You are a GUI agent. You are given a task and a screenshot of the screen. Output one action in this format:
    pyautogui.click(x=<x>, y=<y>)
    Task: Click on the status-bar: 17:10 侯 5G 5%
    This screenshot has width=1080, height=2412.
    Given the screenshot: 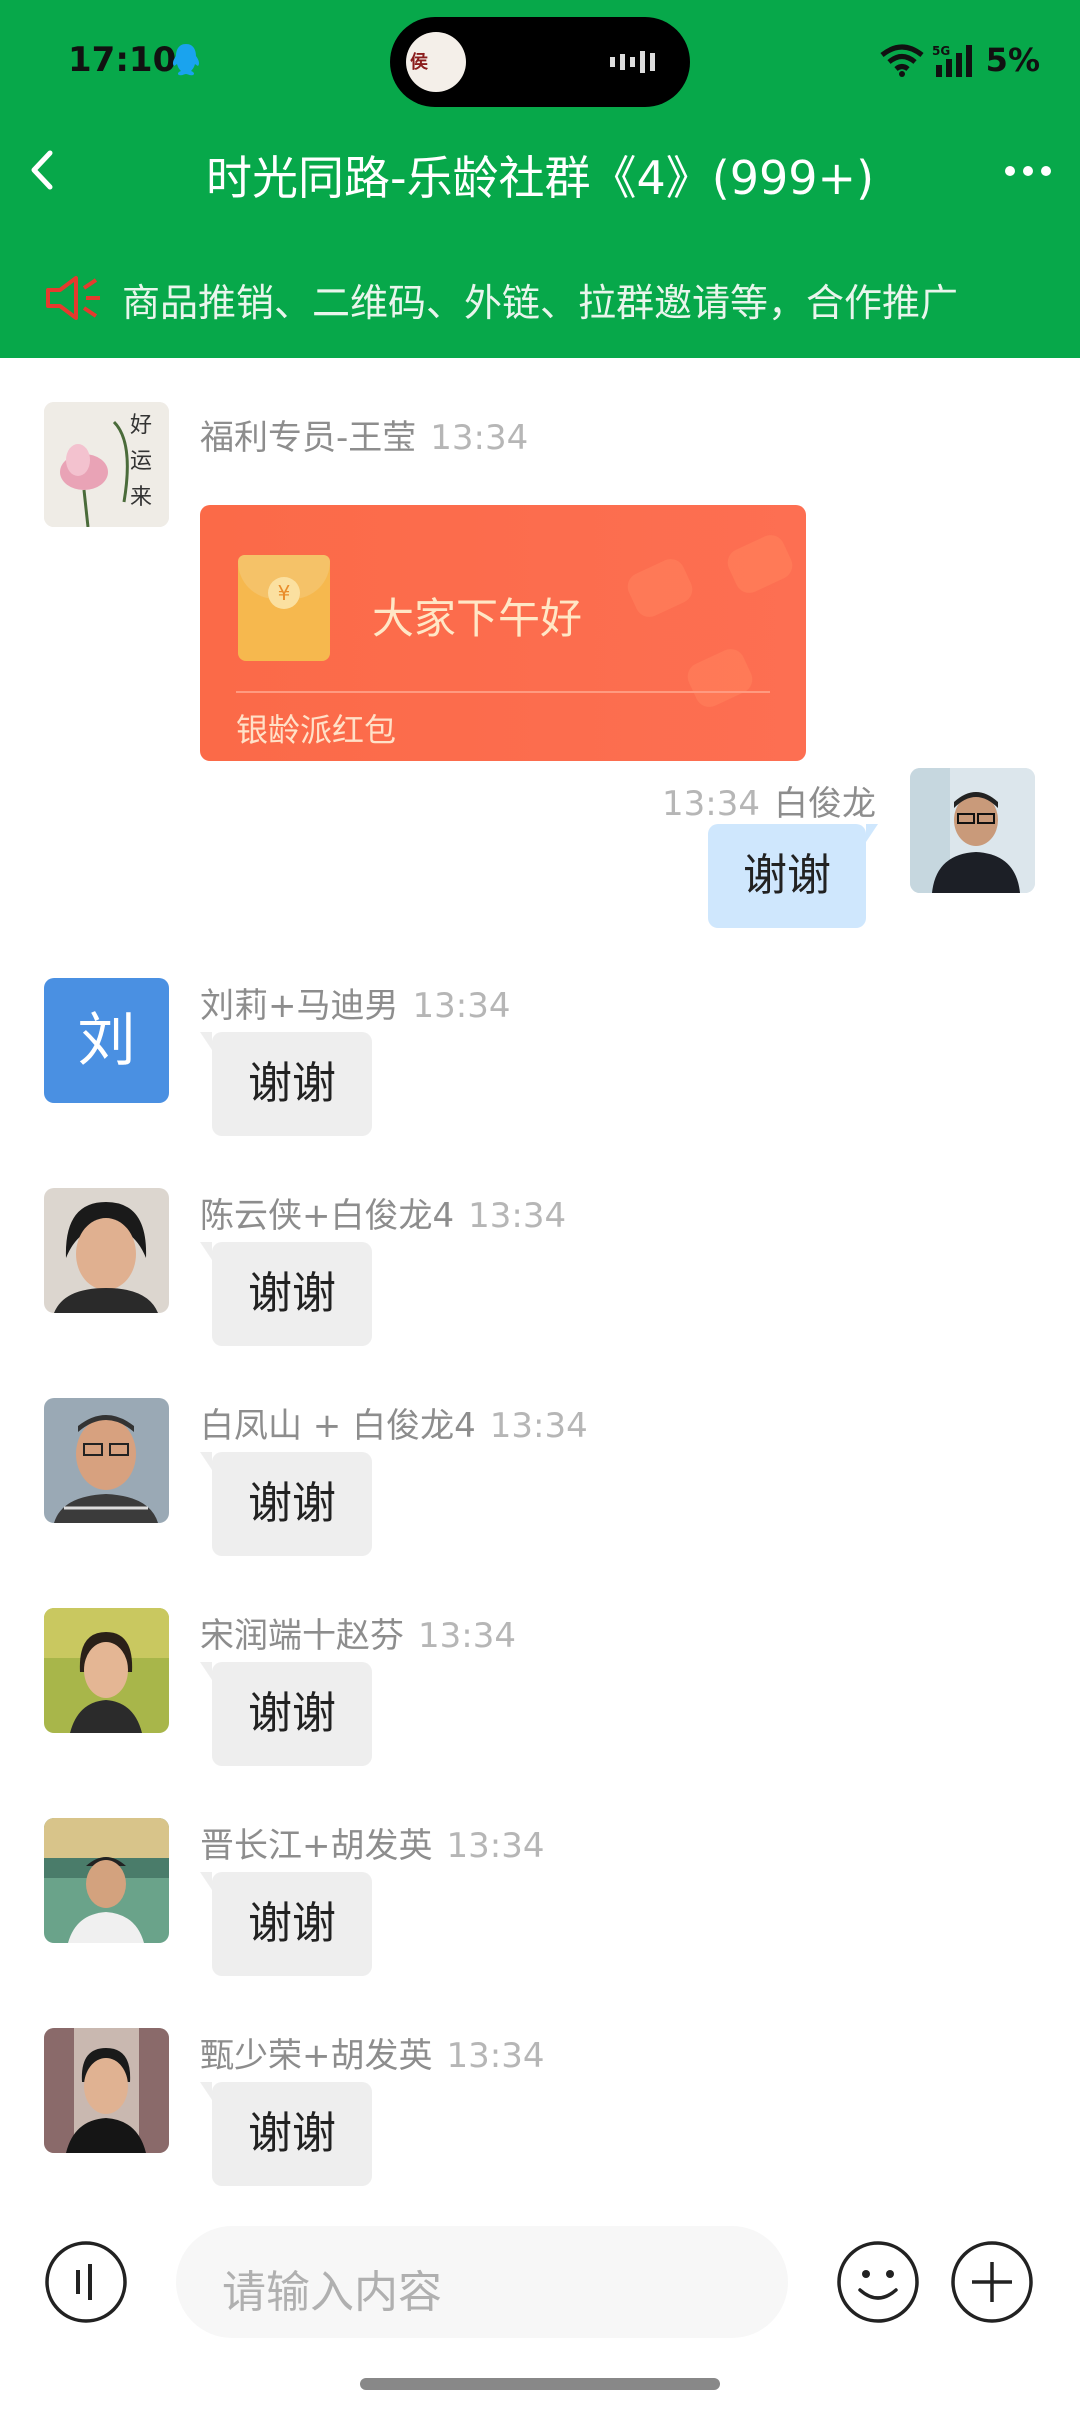 What is the action you would take?
    pyautogui.click(x=540, y=60)
    